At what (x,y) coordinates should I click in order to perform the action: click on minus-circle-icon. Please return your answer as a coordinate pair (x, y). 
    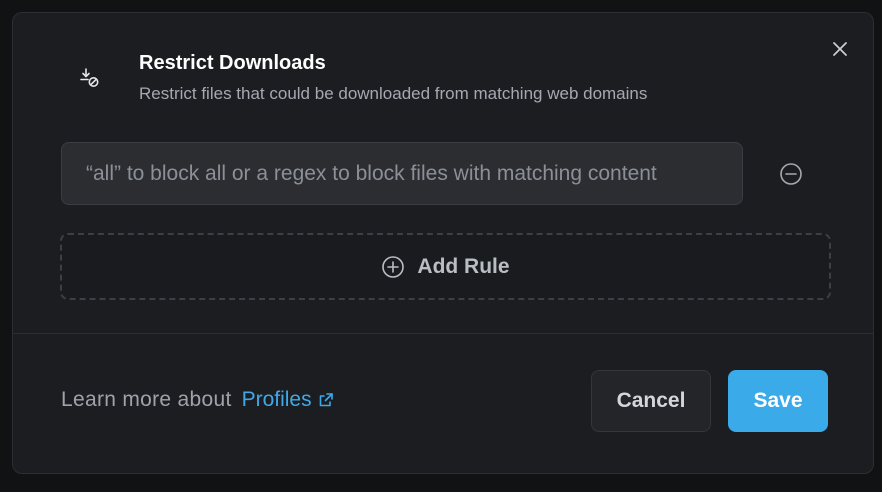
    Looking at the image, I should click on (791, 174).